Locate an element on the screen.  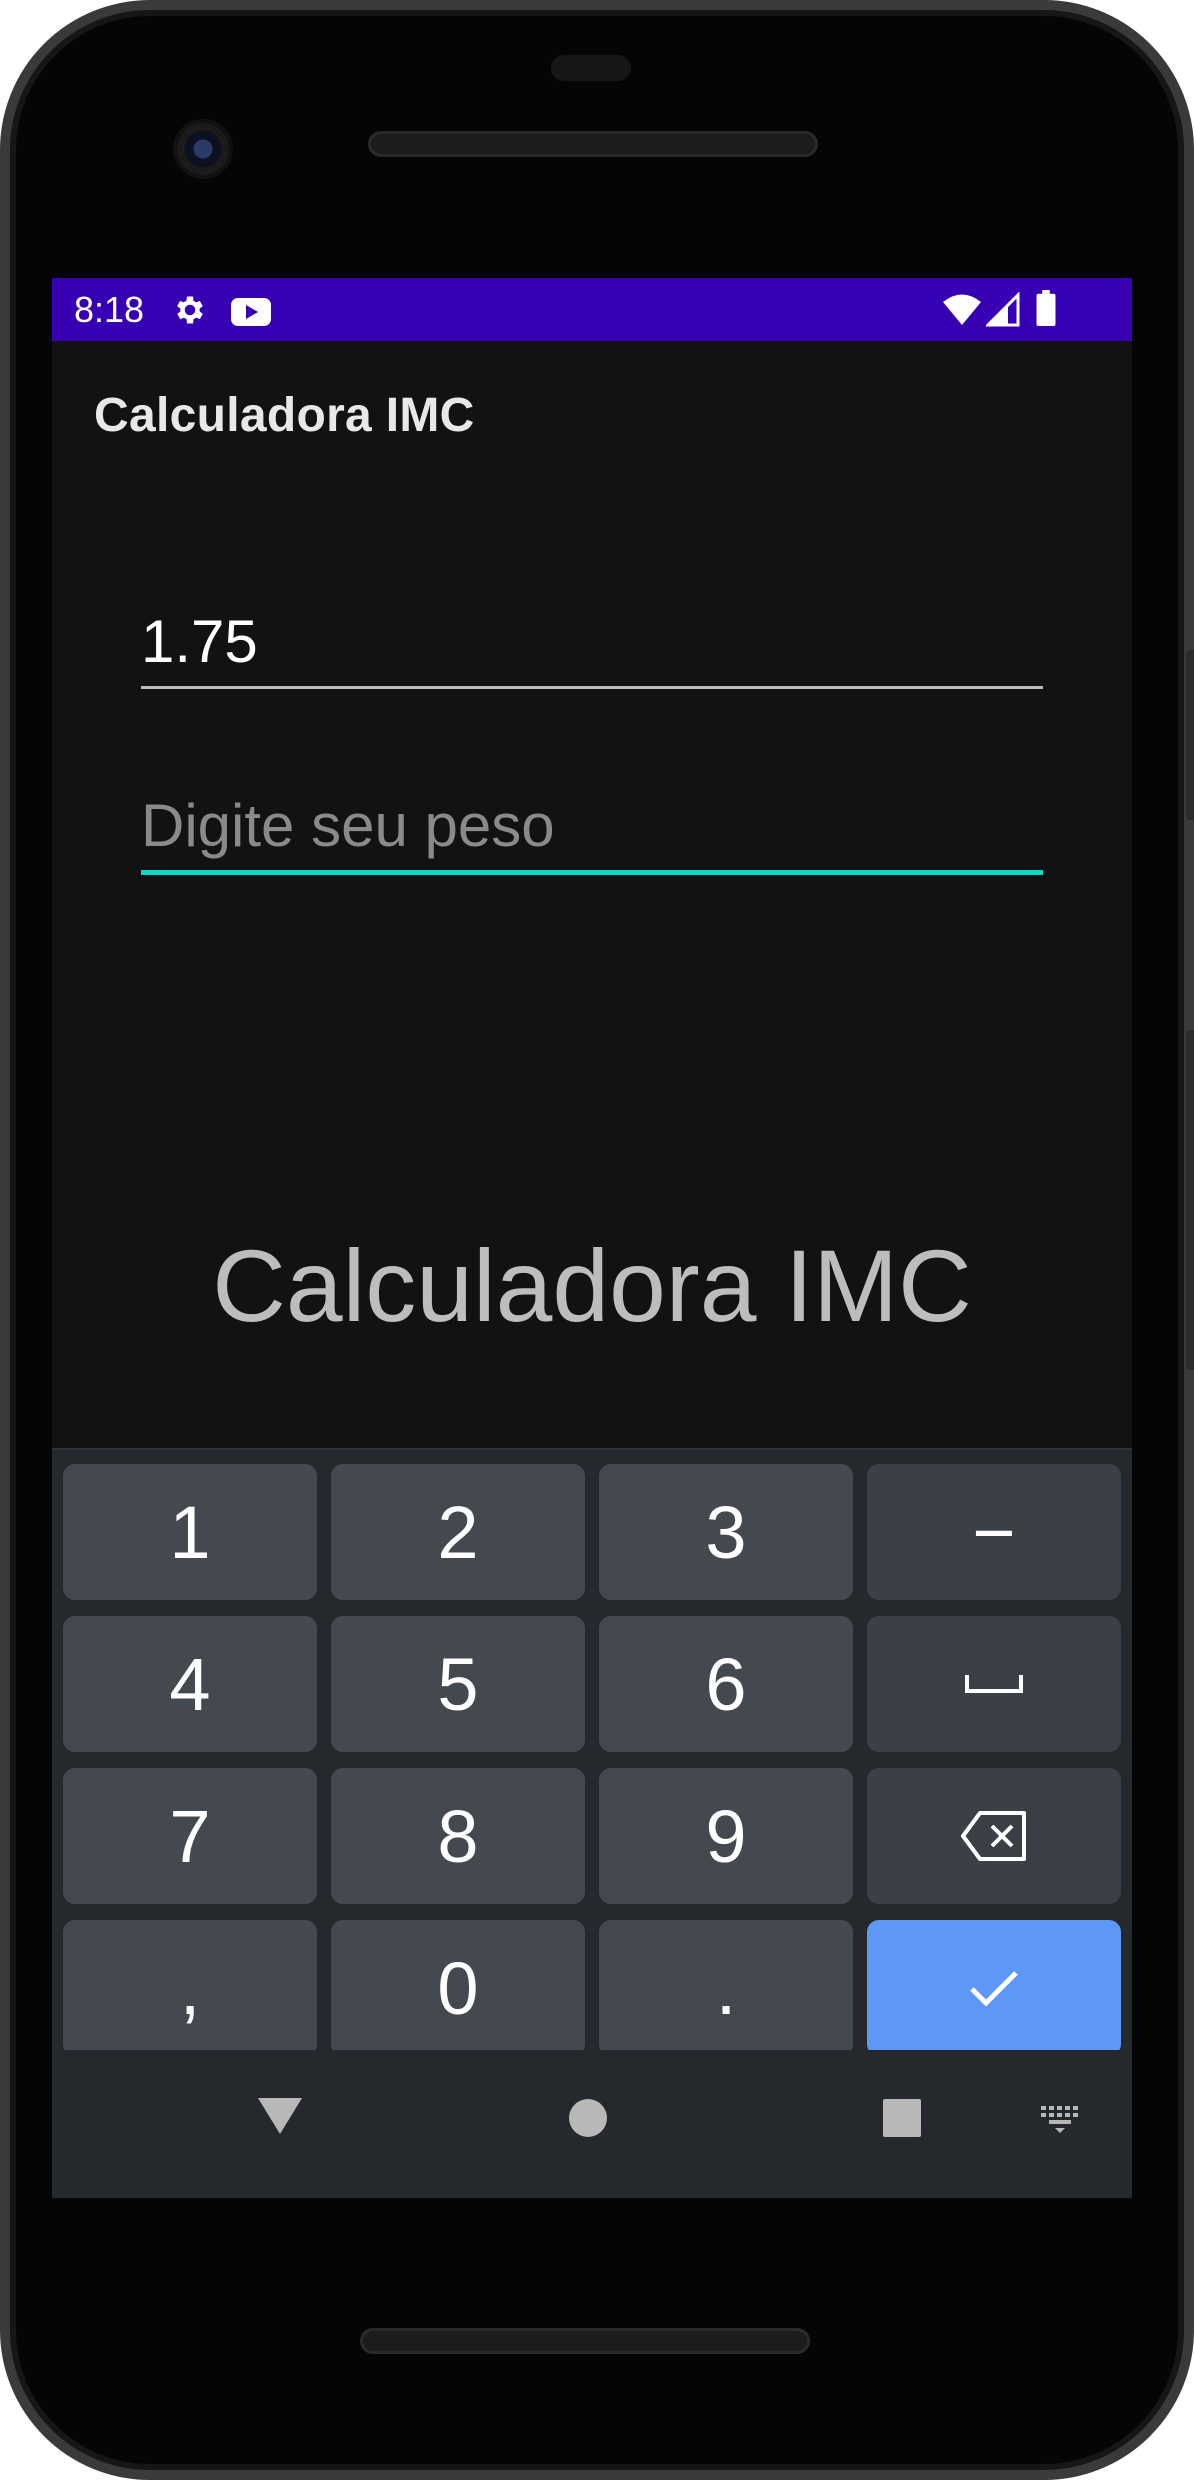
app-title: Calculadora IMC is located at coordinates (284, 415).